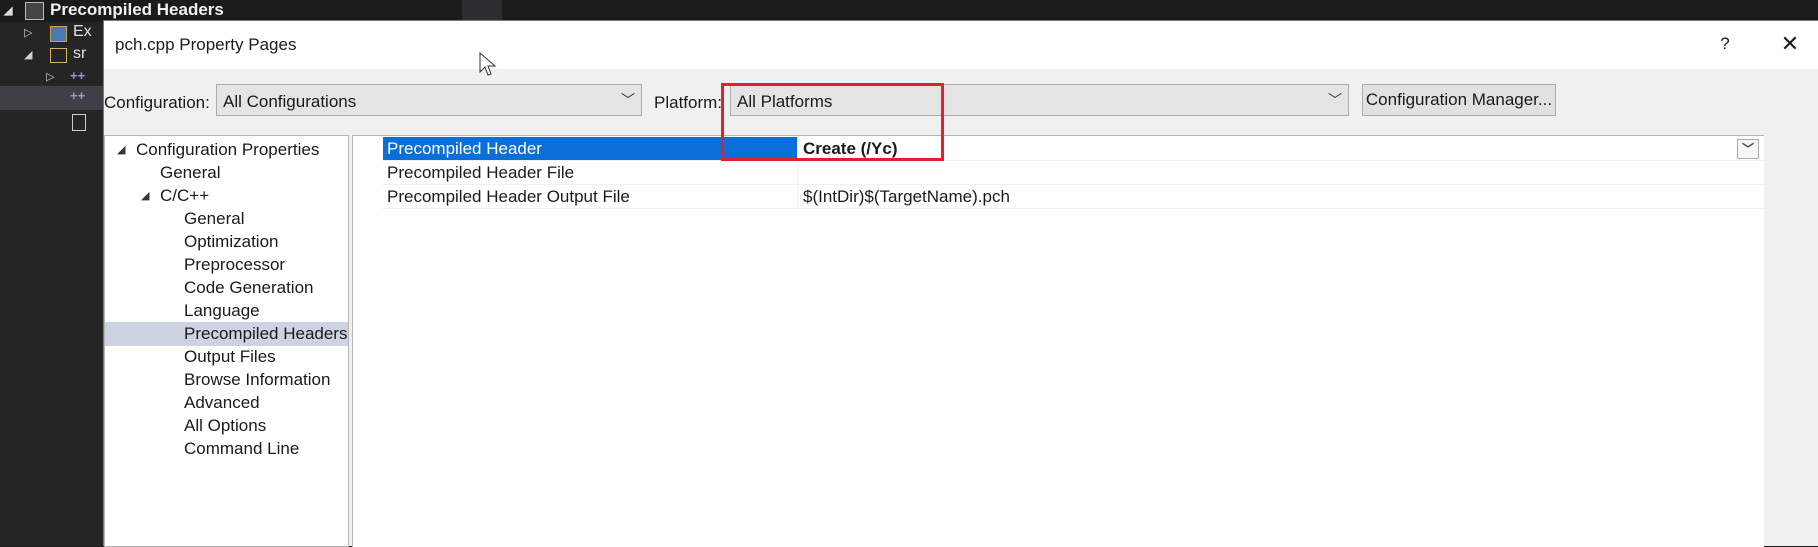 Image resolution: width=1818 pixels, height=547 pixels. I want to click on solution-explorer: ▷ Ex ◢ sr ▷ ++ ++, so click(51, 284).